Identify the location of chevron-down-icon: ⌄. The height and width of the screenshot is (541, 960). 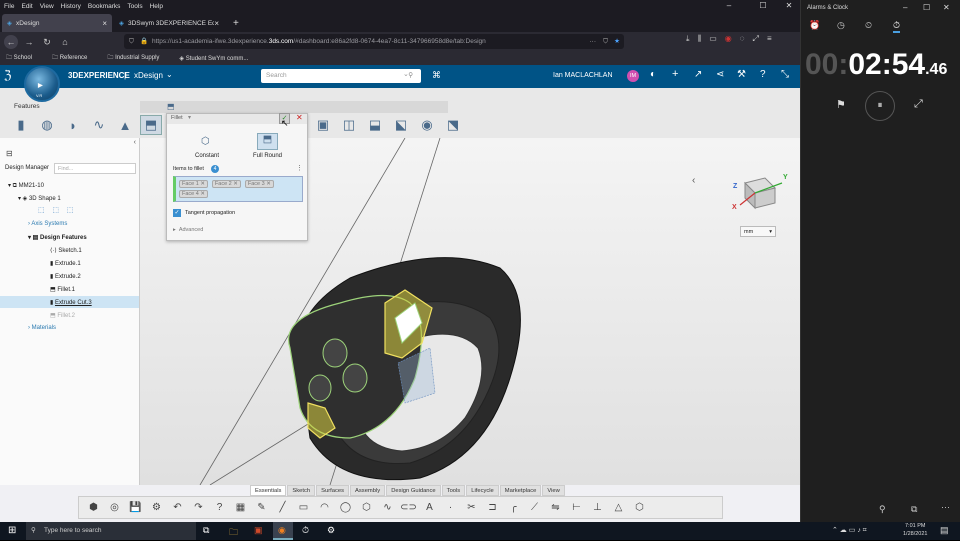
(406, 74).